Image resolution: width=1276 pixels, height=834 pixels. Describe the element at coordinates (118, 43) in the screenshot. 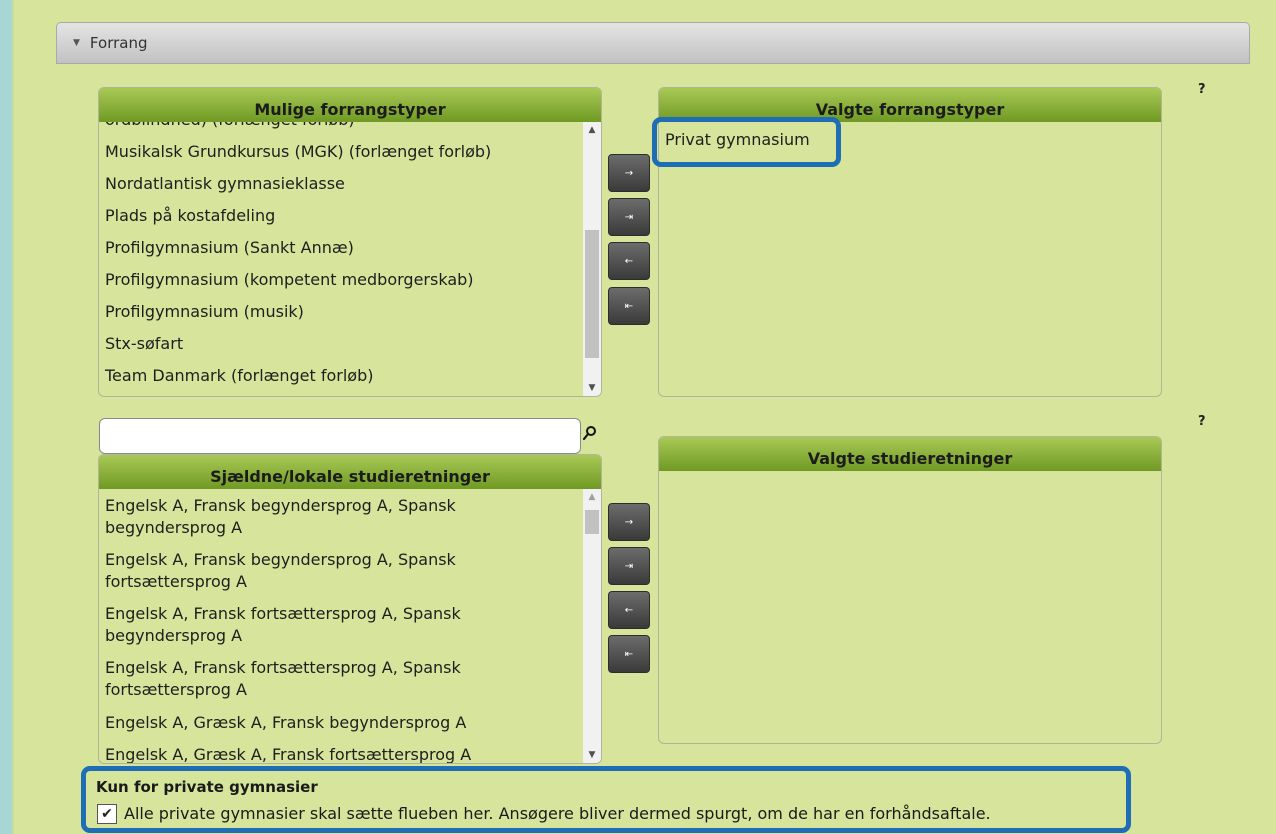

I see `section-title: Forrang` at that location.